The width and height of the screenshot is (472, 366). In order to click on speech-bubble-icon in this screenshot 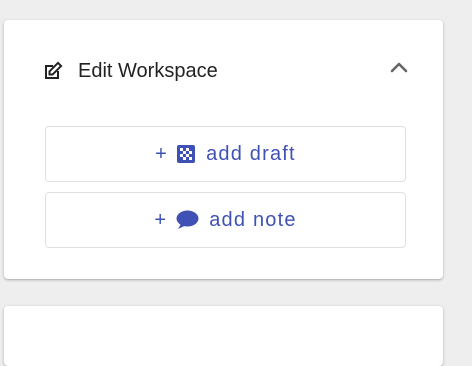, I will do `click(187, 220)`.